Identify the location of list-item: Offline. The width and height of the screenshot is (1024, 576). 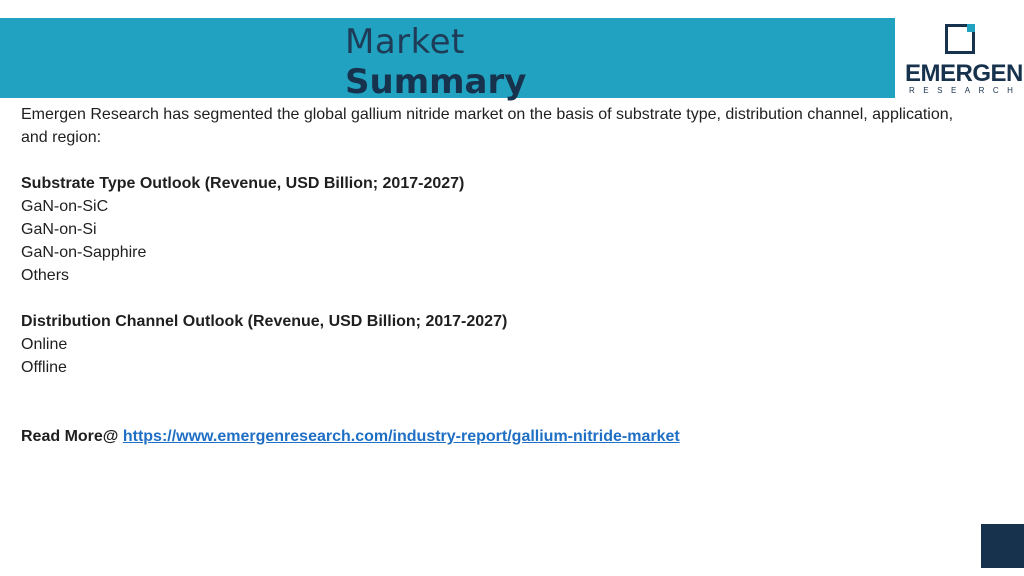
(44, 367).